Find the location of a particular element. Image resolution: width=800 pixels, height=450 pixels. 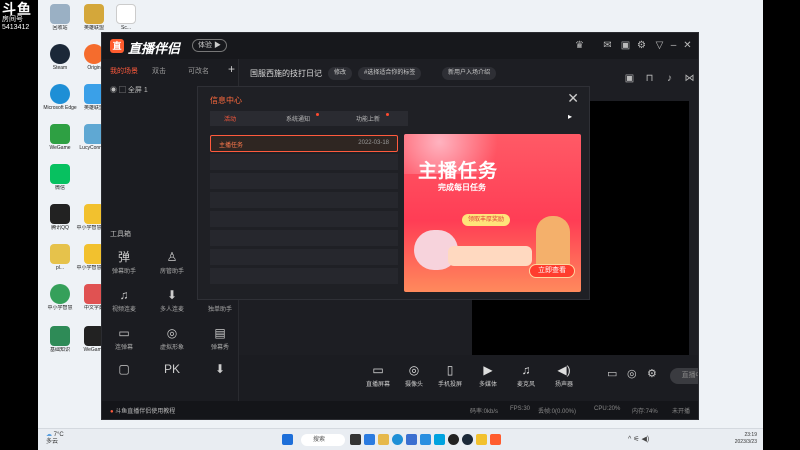

tab-activity: 活动 is located at coordinates (230, 118).